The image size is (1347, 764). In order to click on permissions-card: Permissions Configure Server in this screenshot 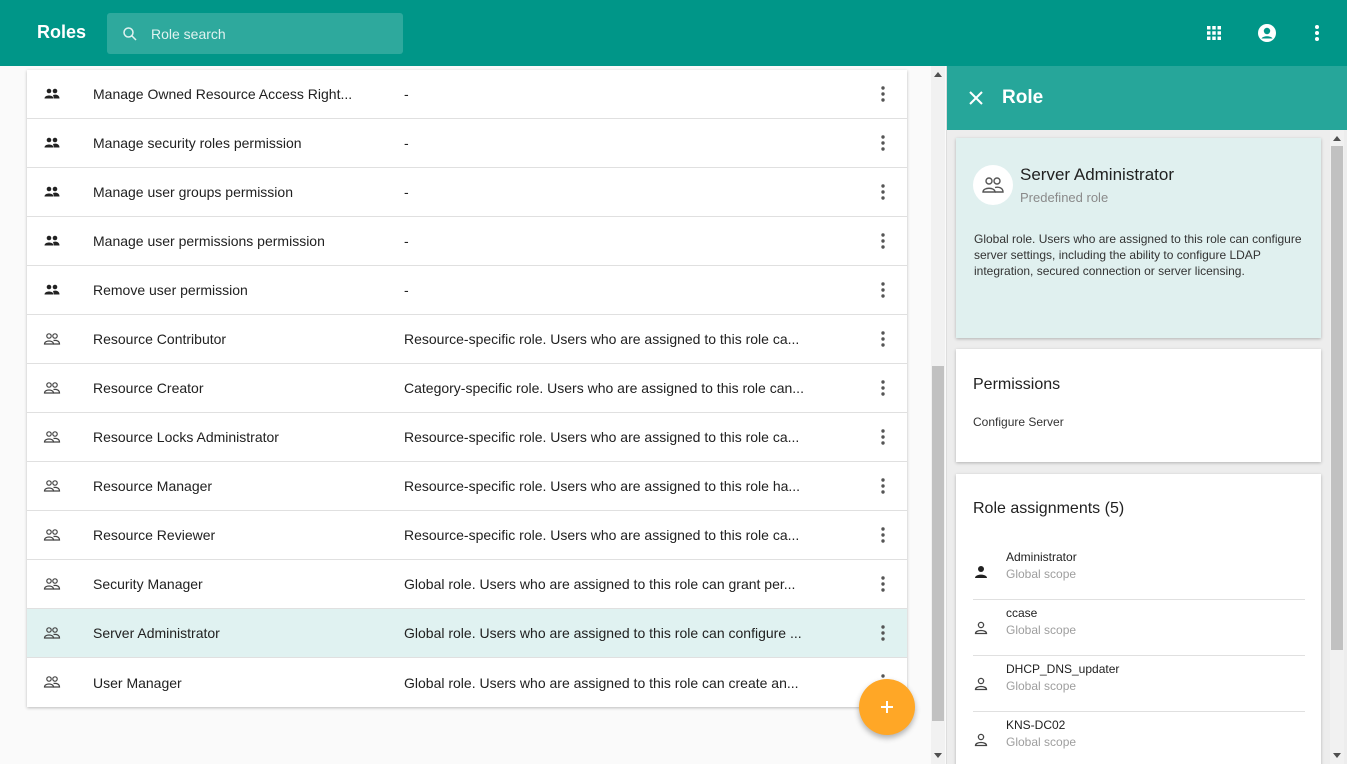, I will do `click(1138, 405)`.